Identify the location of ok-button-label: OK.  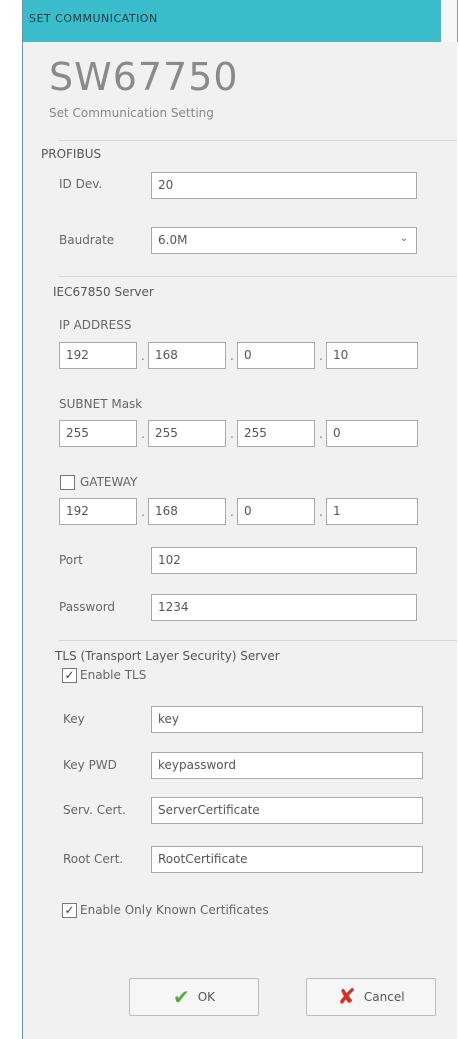
(206, 997).